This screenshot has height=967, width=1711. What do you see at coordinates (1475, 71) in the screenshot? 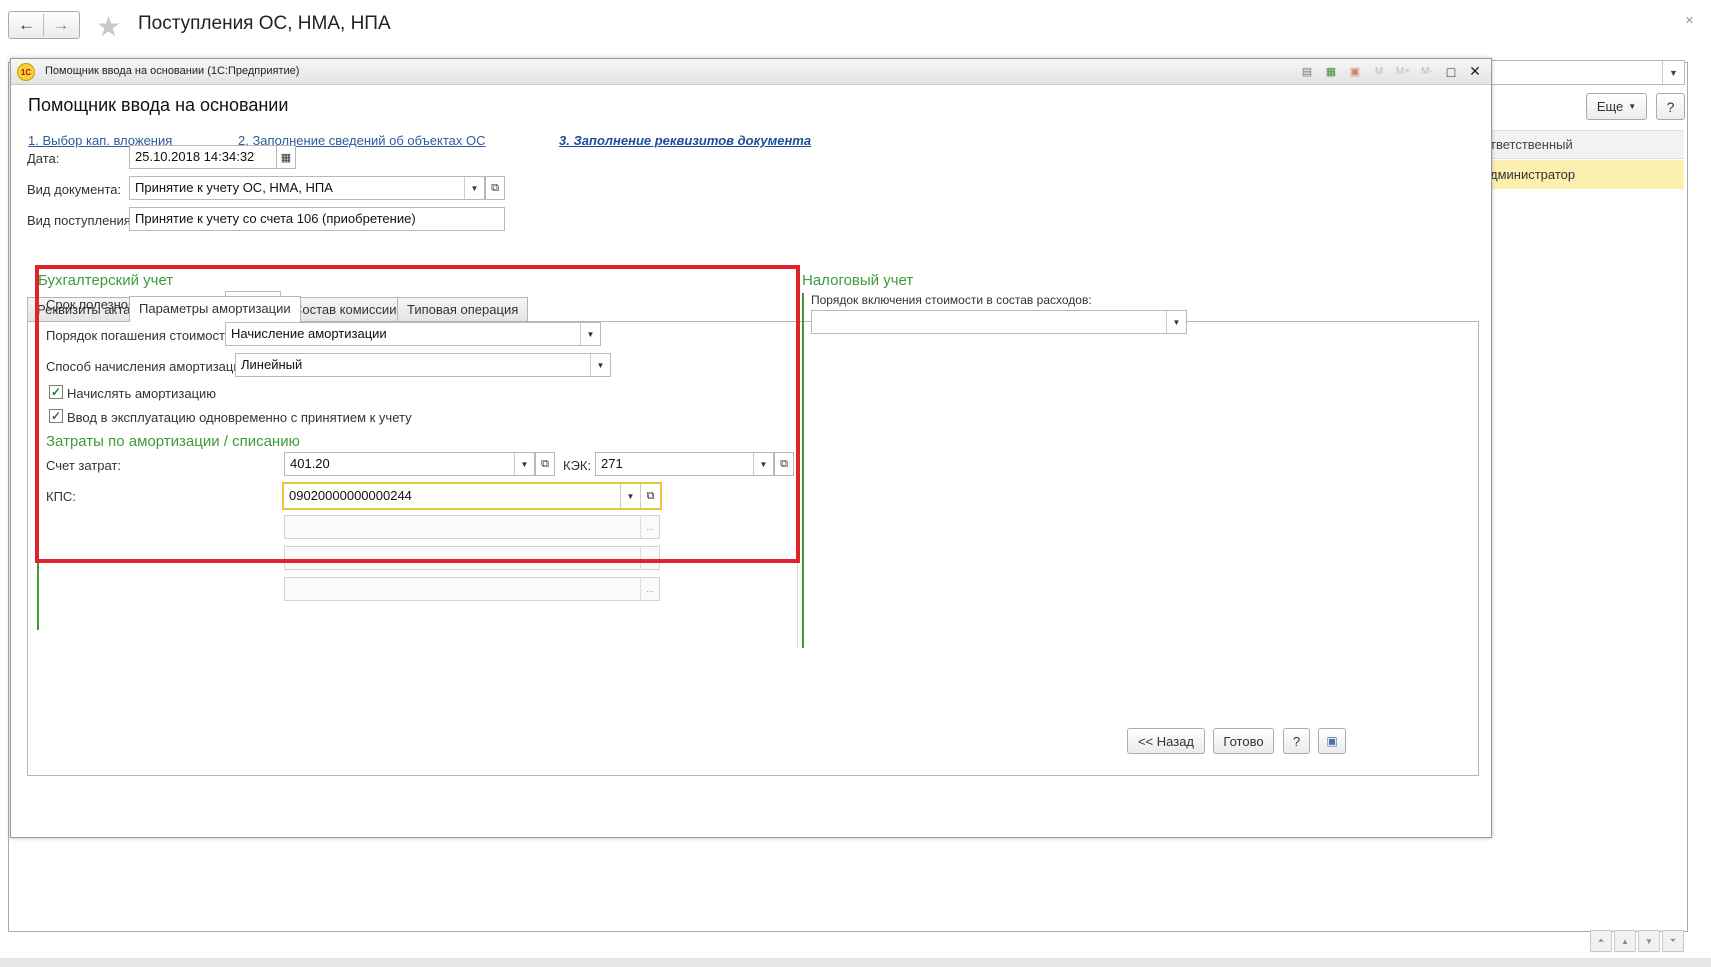
I see `close-icon: ✕` at bounding box center [1475, 71].